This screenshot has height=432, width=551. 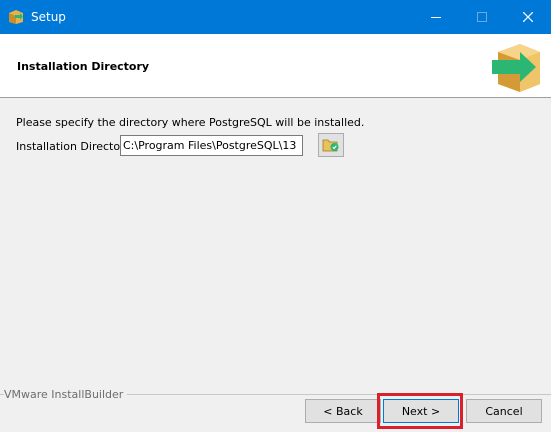 What do you see at coordinates (48, 17) in the screenshot?
I see `window-title: Setup` at bounding box center [48, 17].